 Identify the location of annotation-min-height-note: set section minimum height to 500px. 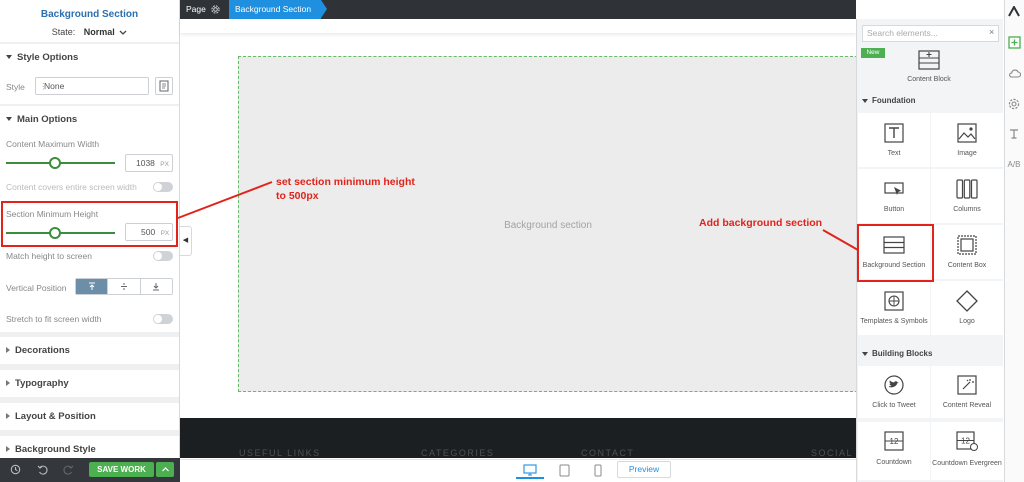
(345, 189).